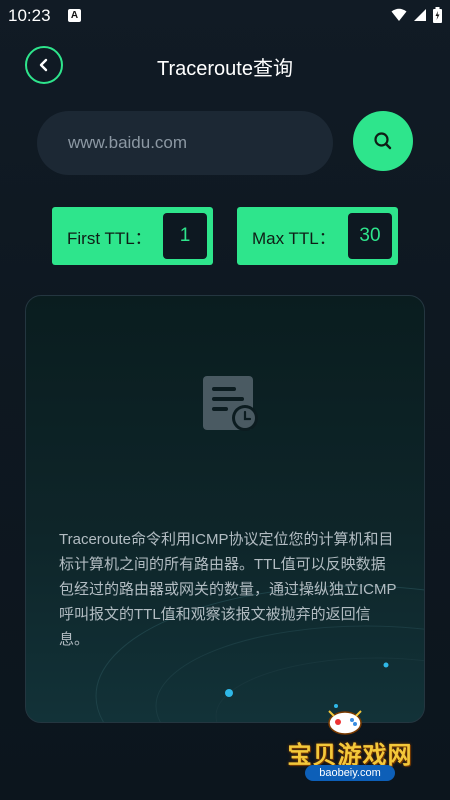 The height and width of the screenshot is (800, 450). I want to click on battery-icon, so click(437, 15).